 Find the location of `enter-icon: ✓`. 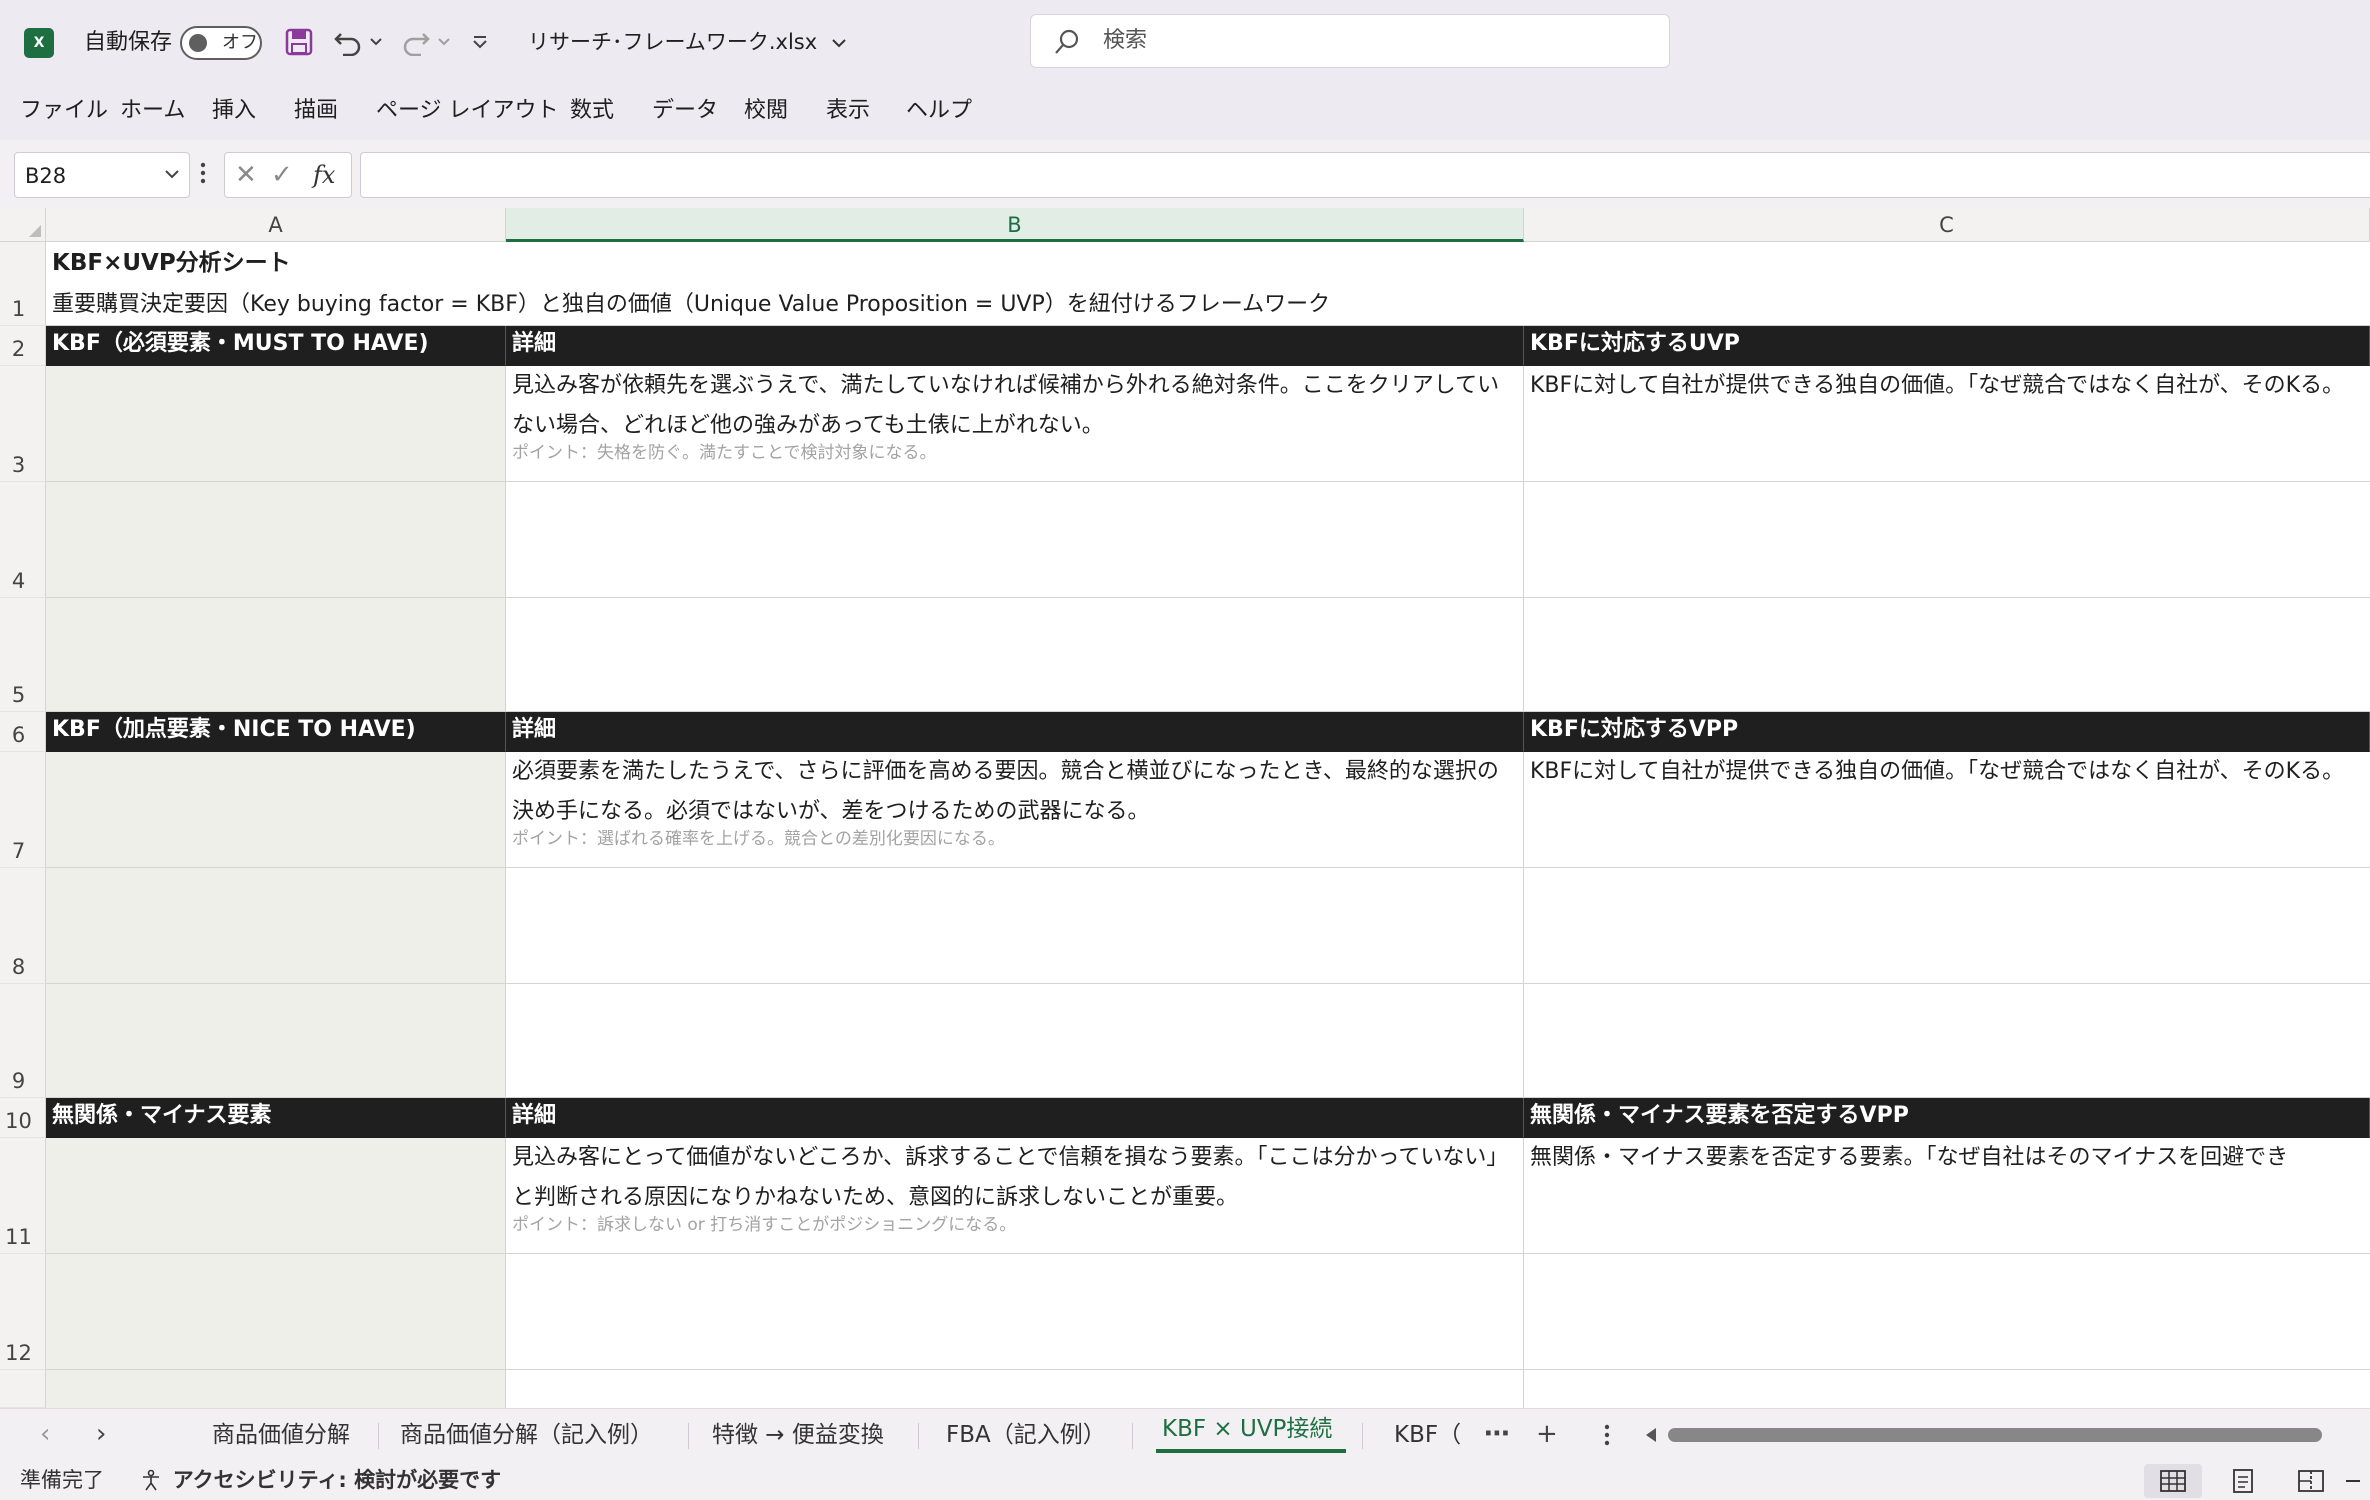

enter-icon: ✓ is located at coordinates (282, 175).